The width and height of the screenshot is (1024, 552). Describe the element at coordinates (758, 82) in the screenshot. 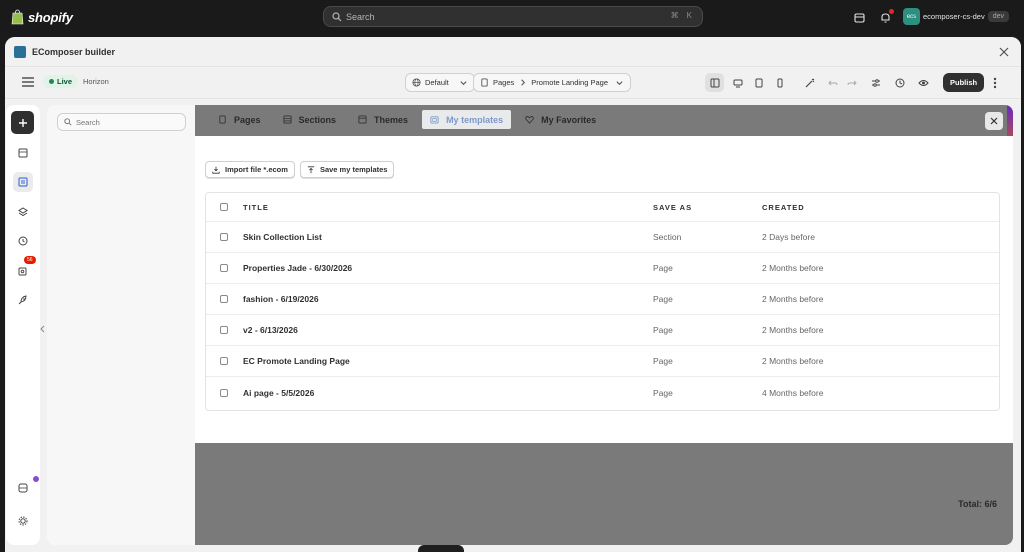

I see `tablet-icon` at that location.